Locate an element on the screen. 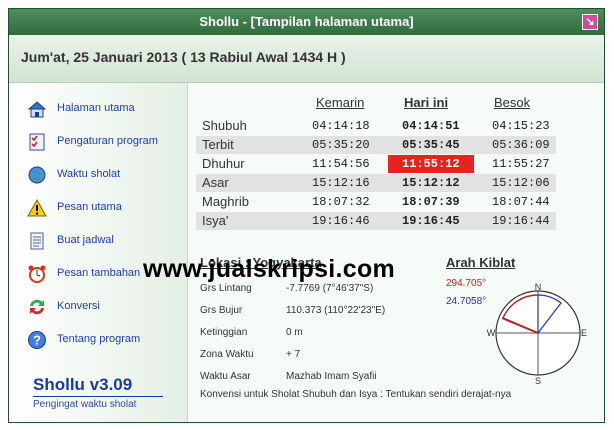 The image size is (614, 430). compass-label-s: S is located at coordinates (538, 381).